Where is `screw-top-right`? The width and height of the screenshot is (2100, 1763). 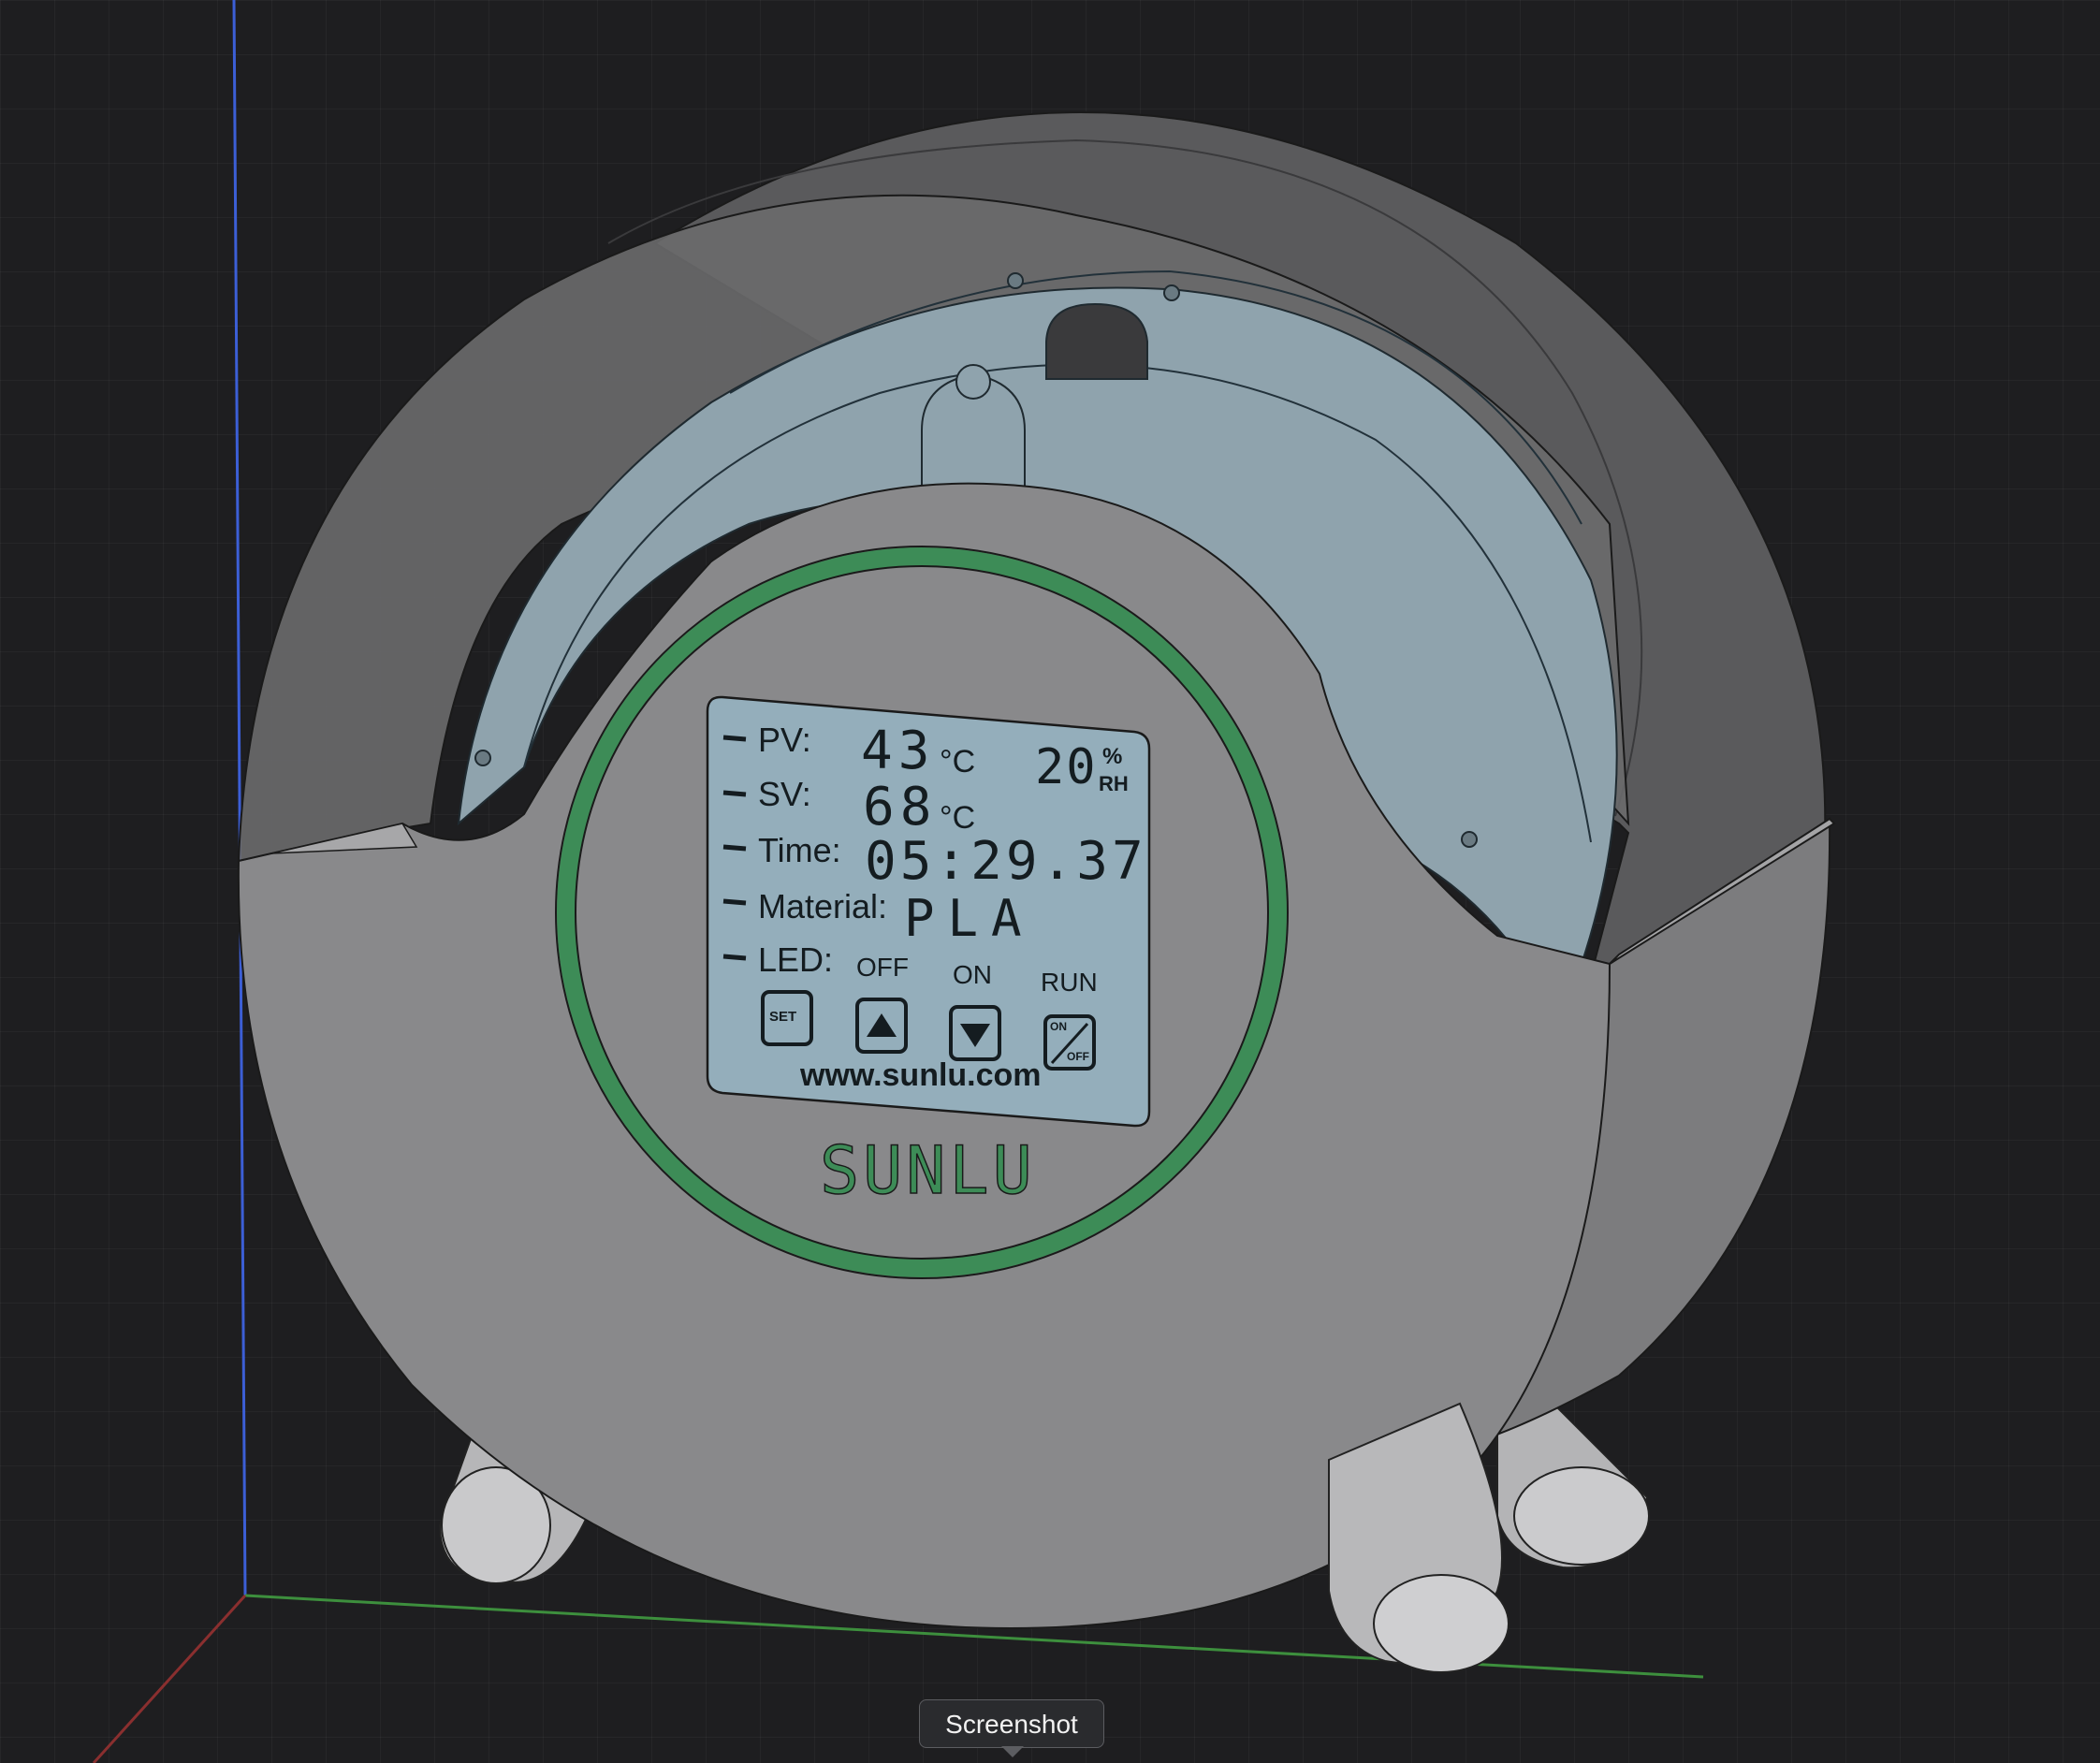 screw-top-right is located at coordinates (1171, 292).